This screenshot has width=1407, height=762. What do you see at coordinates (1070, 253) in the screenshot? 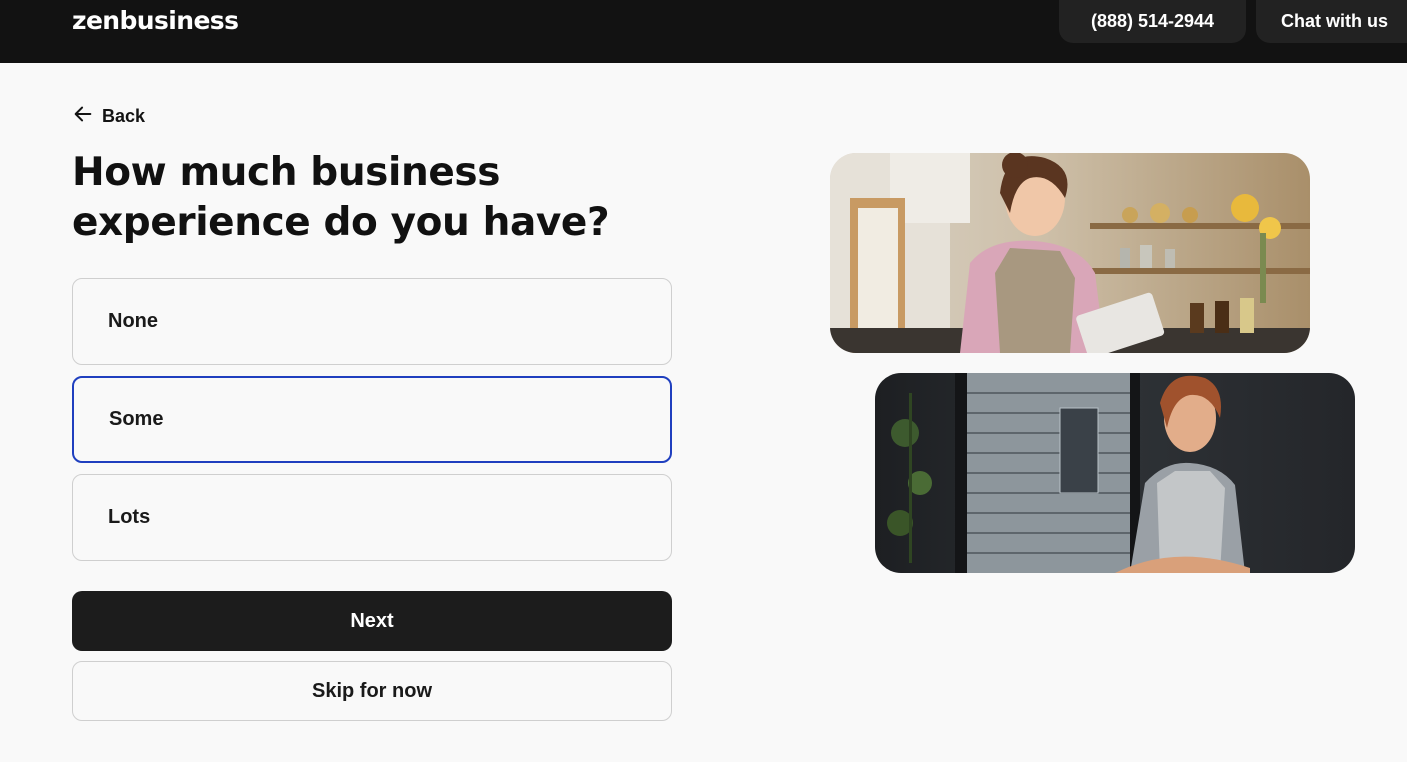
I see `cafe-owner-photo` at bounding box center [1070, 253].